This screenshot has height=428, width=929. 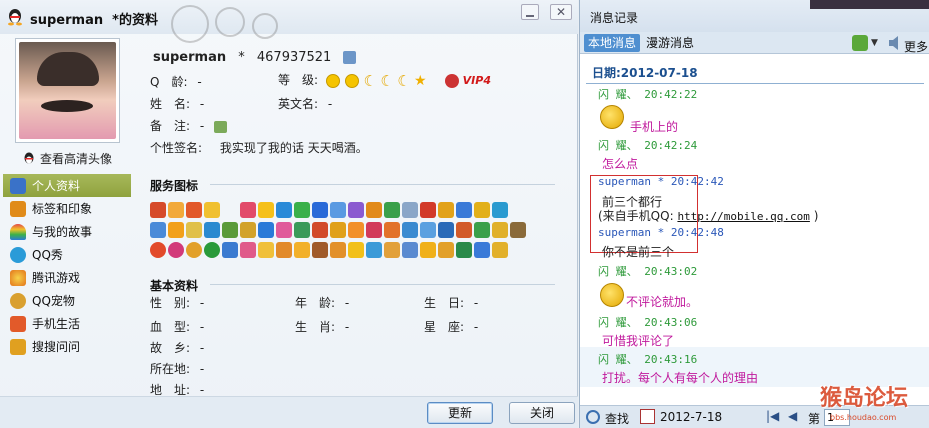 What do you see at coordinates (67, 300) in the screenshot?
I see `nav-item-pet: QQ宠物` at bounding box center [67, 300].